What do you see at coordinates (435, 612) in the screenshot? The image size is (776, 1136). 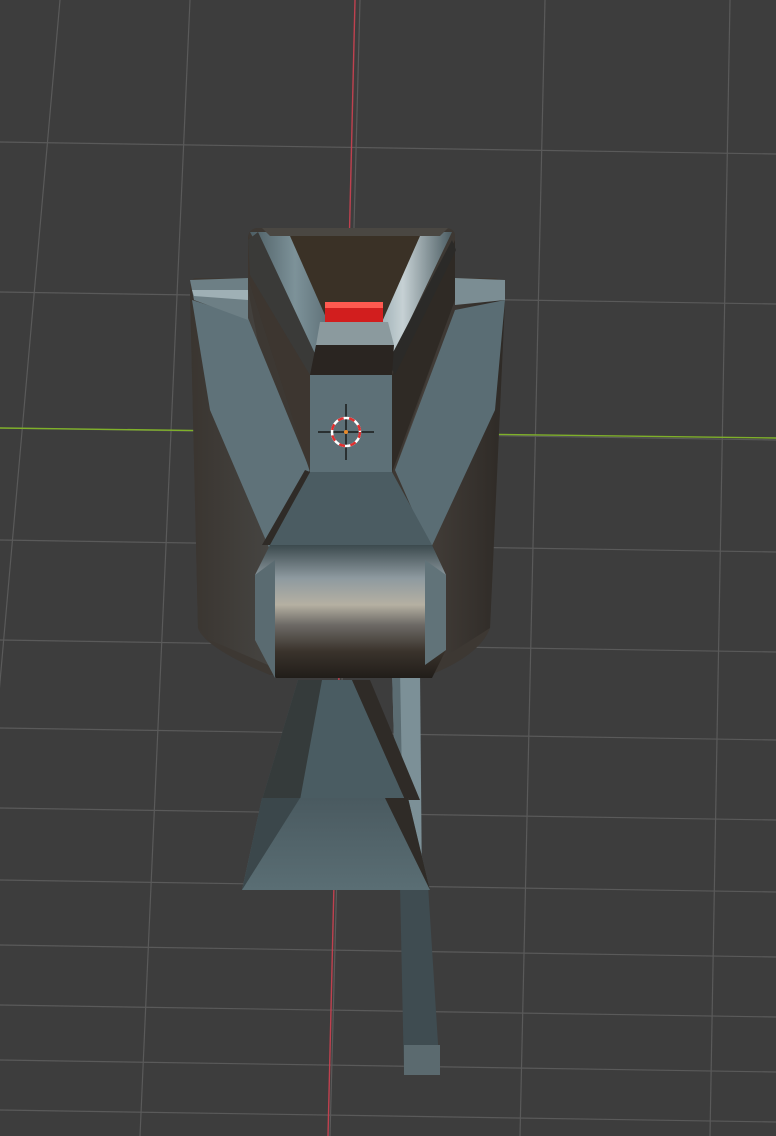 I see `bottom-band-right-edge` at bounding box center [435, 612].